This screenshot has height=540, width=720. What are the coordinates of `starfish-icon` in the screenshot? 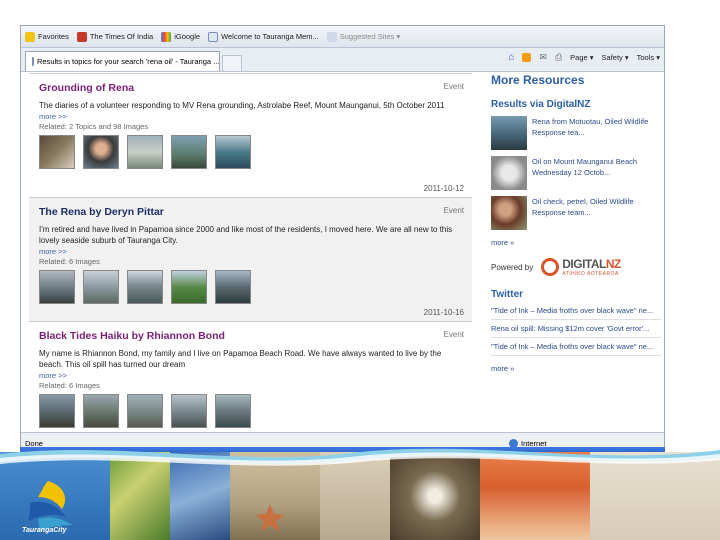 It's located at (270, 518).